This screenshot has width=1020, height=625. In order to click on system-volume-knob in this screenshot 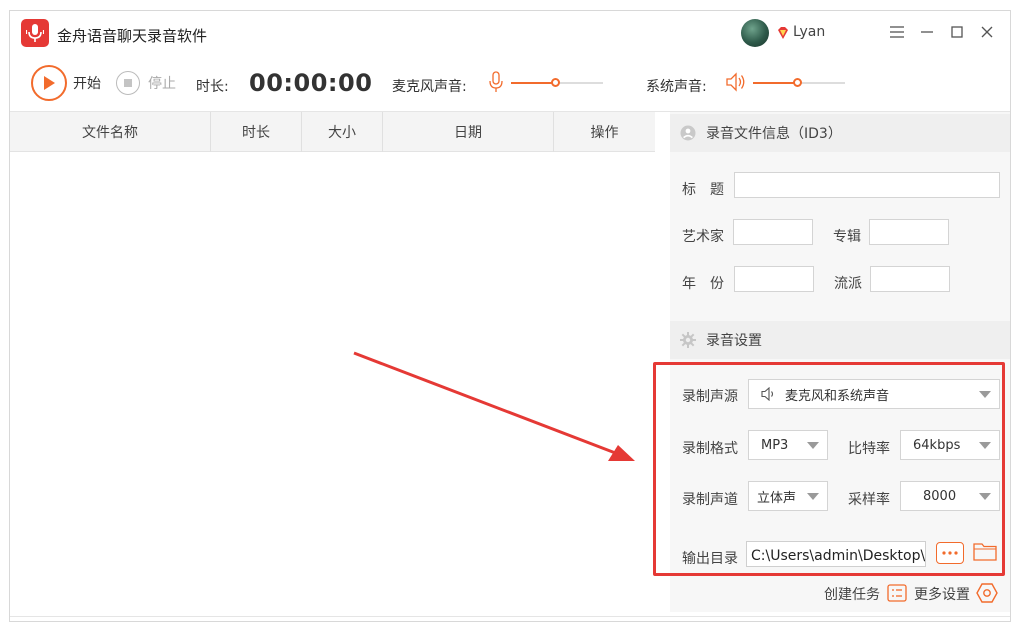, I will do `click(797, 82)`.